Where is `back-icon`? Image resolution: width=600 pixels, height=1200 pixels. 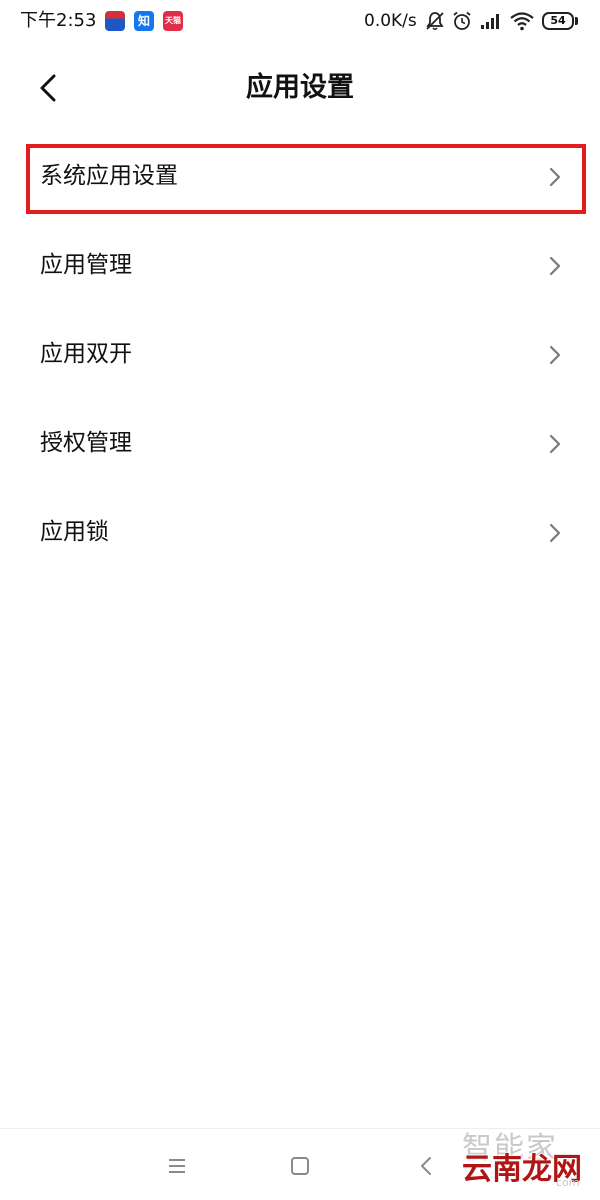 back-icon is located at coordinates (426, 1166).